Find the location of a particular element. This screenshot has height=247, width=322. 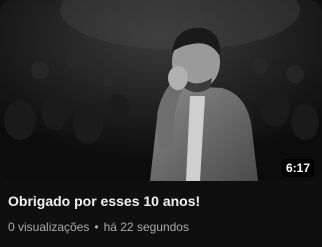

view-count: 0 visualizações is located at coordinates (49, 227).